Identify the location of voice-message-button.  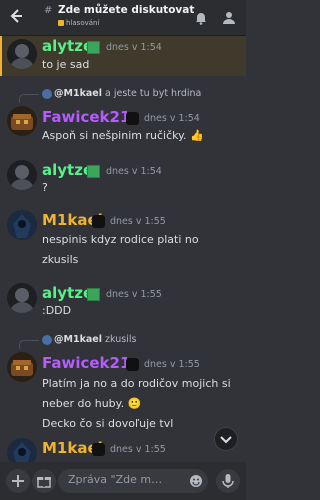
(228, 481).